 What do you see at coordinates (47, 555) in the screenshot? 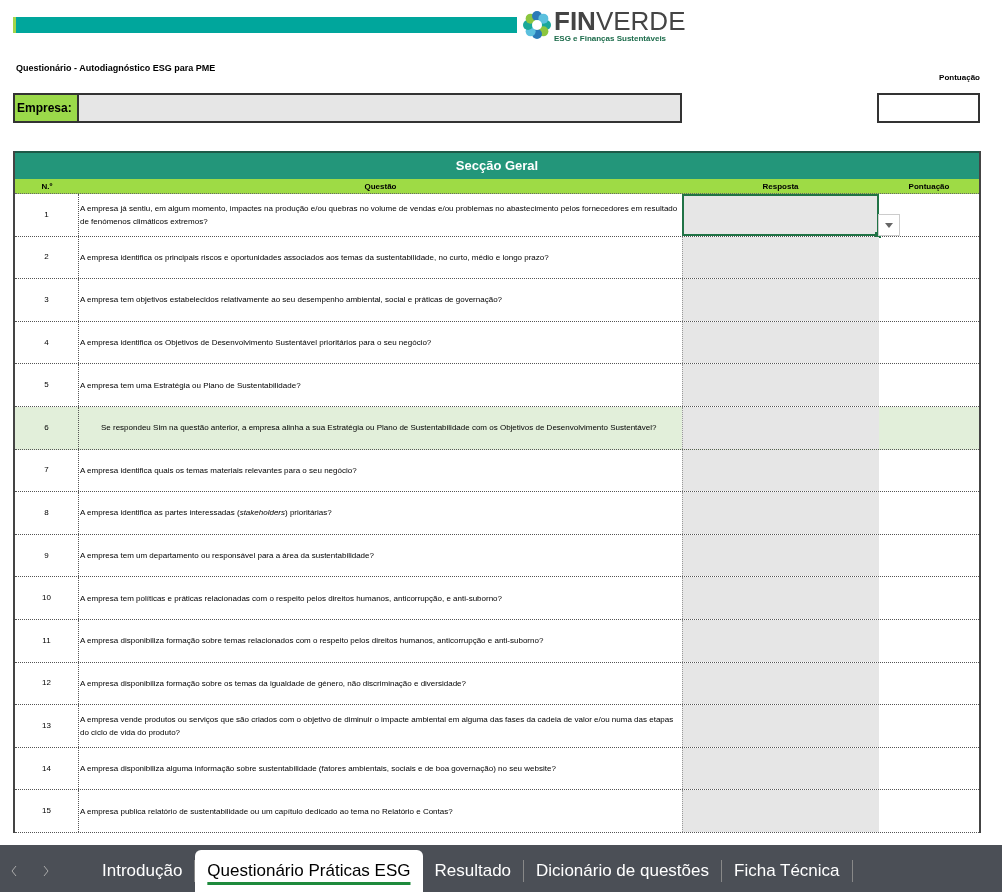
I see `question-number: 9` at bounding box center [47, 555].